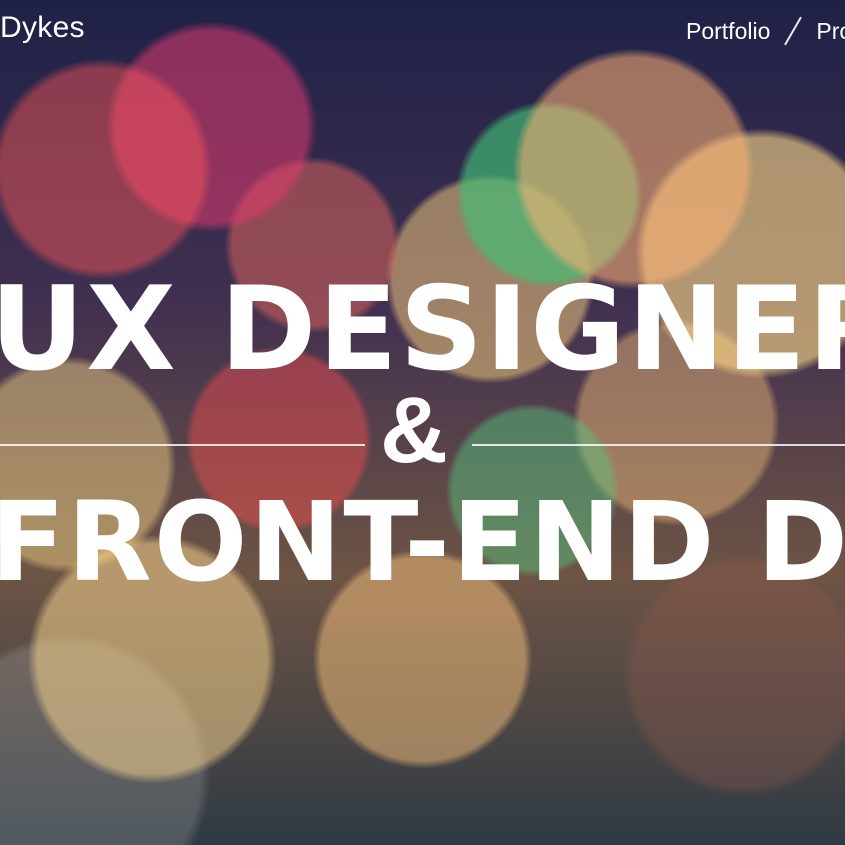  I want to click on main-nav: Portfolio Pro, so click(765, 31).